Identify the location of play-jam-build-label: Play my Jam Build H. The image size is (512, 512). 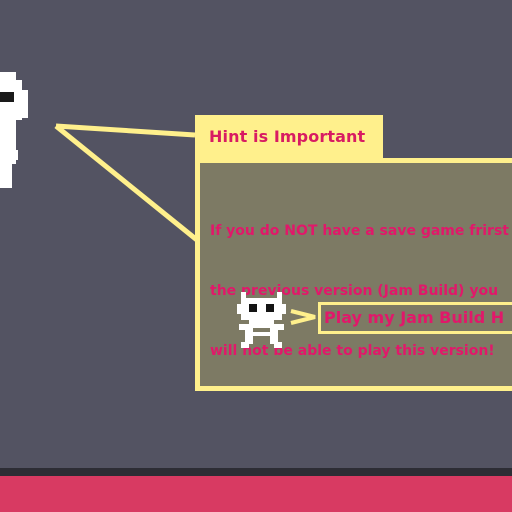
(416, 318).